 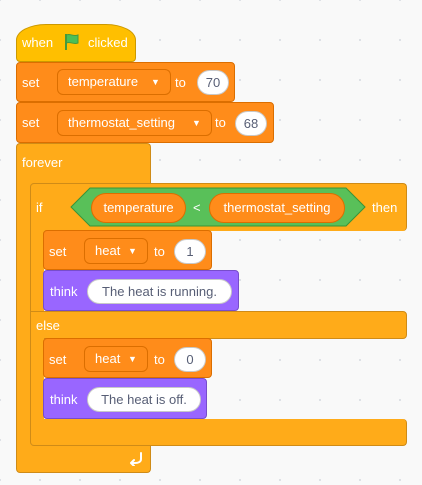 I want to click on else-bar: else, so click(x=218, y=325).